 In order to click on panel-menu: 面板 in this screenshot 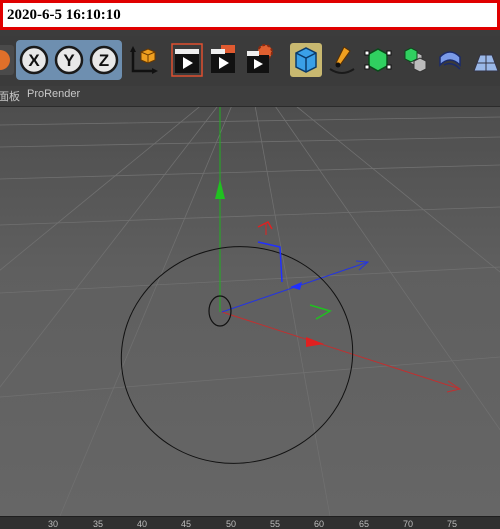, I will do `click(10, 96)`.